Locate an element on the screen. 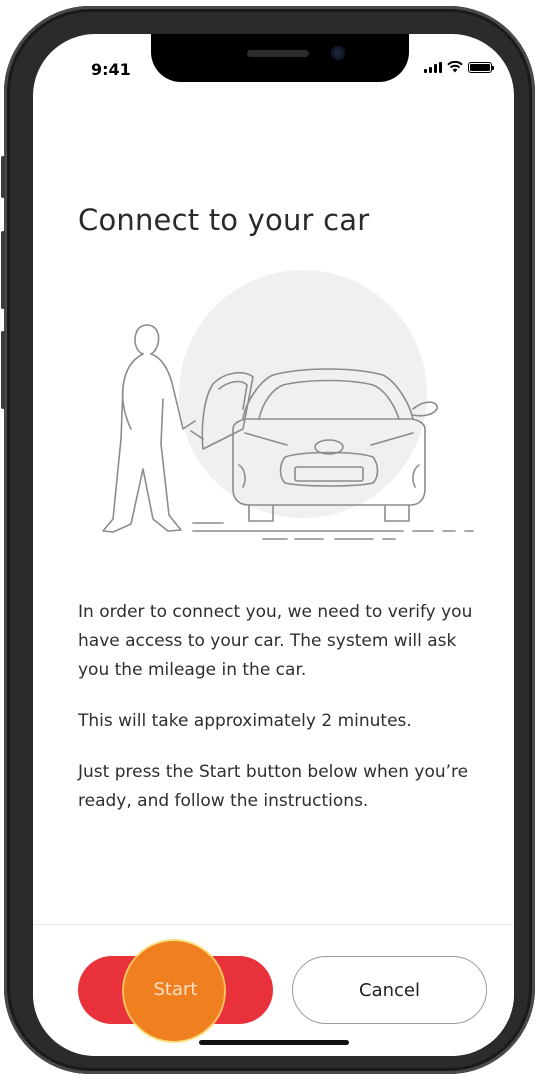 This screenshot has width=541, height=1081. status-time: 9:41 is located at coordinates (111, 69).